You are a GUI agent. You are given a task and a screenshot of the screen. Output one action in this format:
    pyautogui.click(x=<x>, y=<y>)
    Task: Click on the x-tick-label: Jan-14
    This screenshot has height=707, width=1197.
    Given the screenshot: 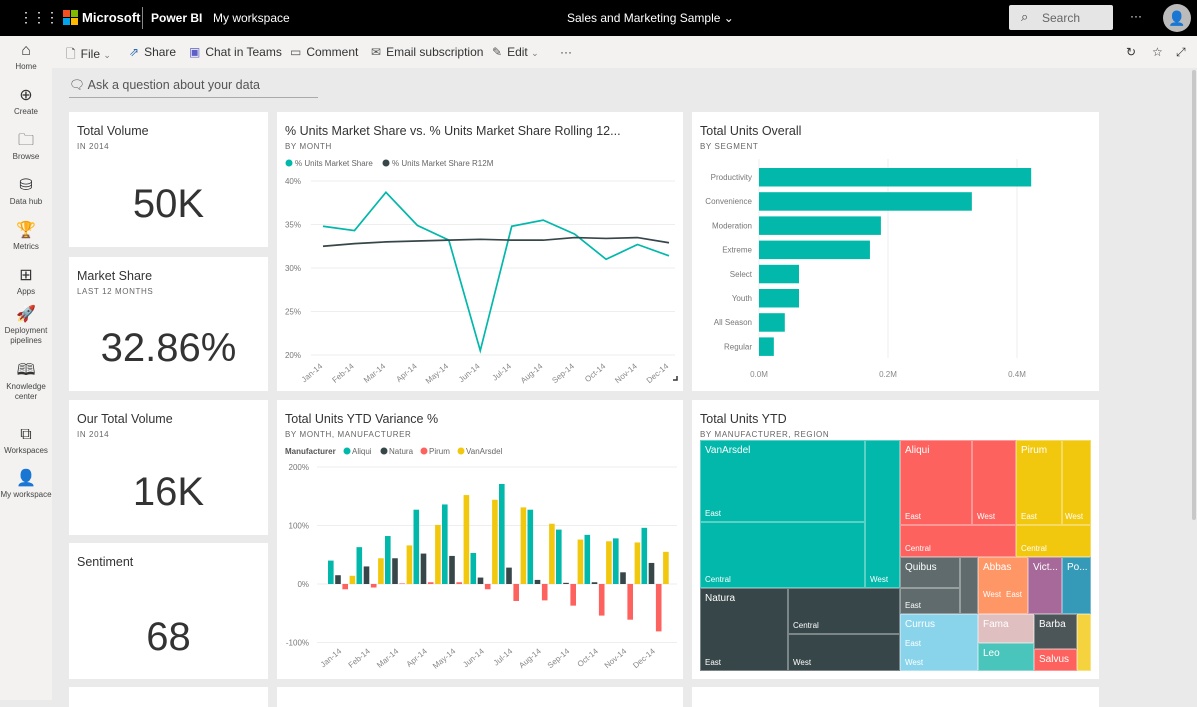 What is the action you would take?
    pyautogui.click(x=331, y=657)
    